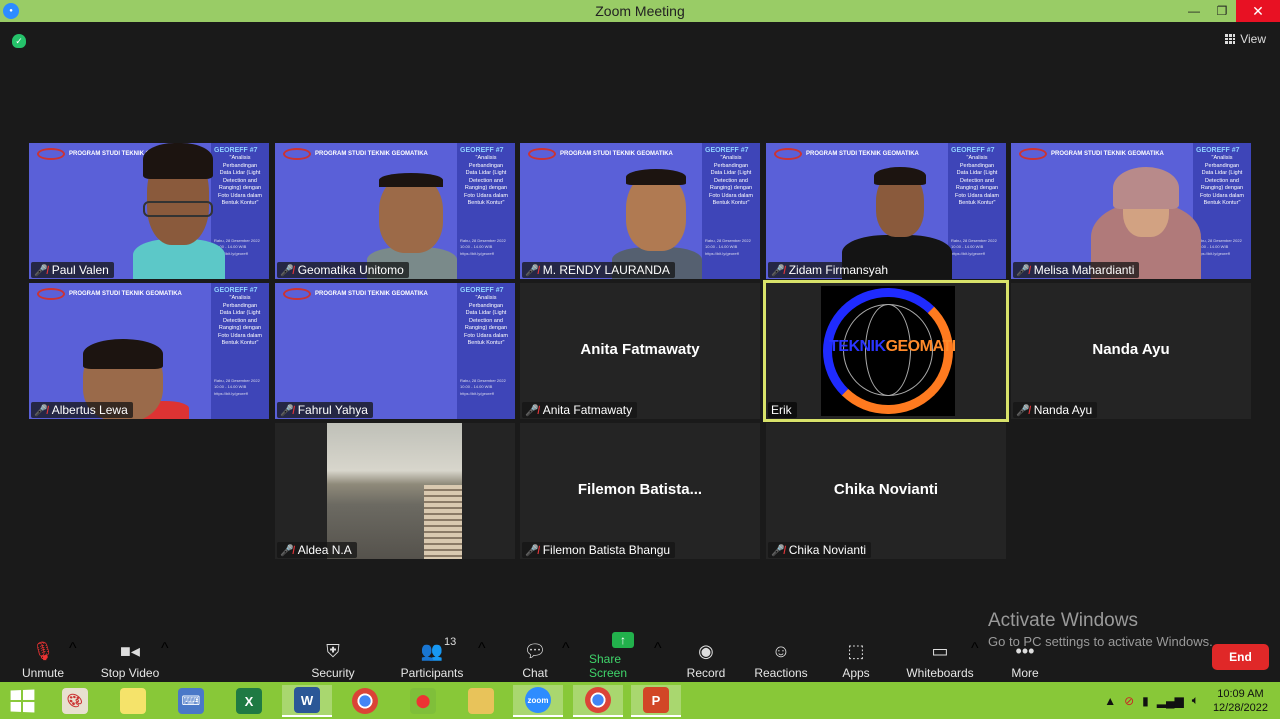  What do you see at coordinates (940, 650) in the screenshot?
I see `whiteboard-icon: ▭` at bounding box center [940, 650].